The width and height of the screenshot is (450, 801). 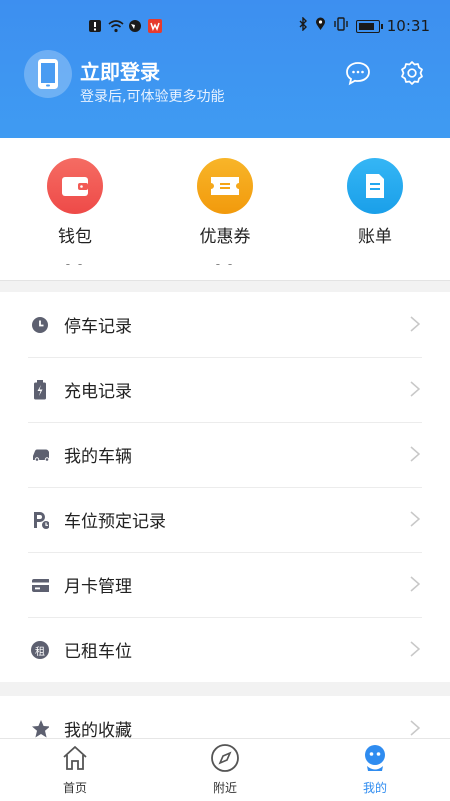 What do you see at coordinates (125, 25) in the screenshot?
I see `status-notifications` at bounding box center [125, 25].